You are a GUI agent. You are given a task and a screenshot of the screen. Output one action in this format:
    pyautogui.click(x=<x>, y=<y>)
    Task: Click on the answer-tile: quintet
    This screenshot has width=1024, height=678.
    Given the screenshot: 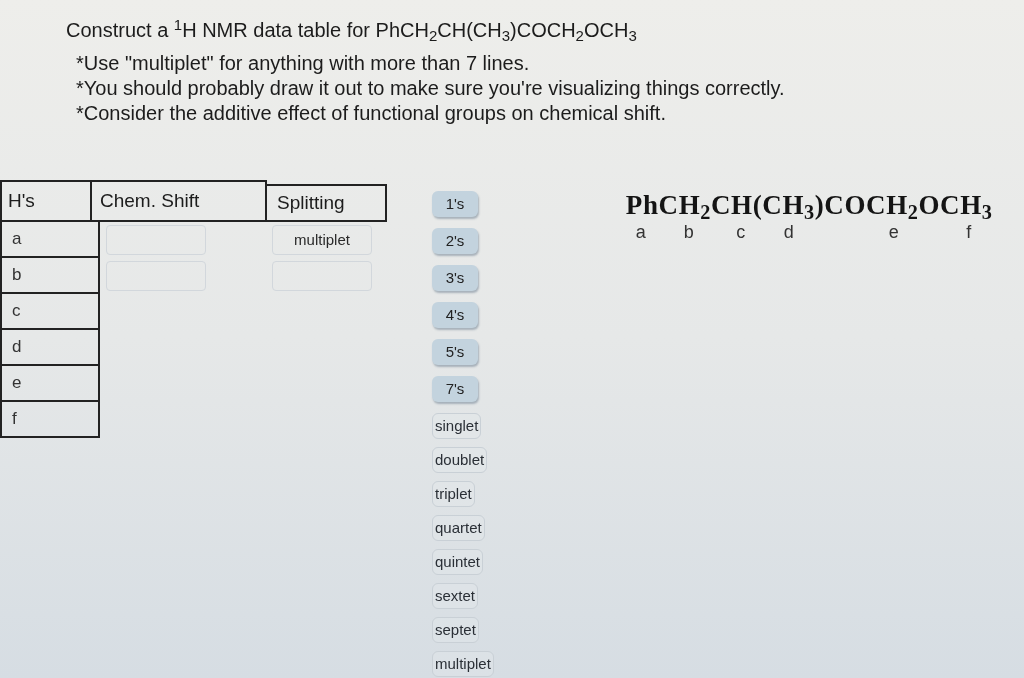 What is the action you would take?
    pyautogui.click(x=458, y=562)
    